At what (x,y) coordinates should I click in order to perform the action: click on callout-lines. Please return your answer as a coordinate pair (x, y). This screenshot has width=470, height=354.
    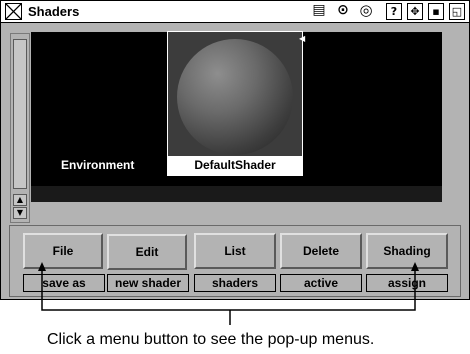
    Looking at the image, I should click on (228, 293).